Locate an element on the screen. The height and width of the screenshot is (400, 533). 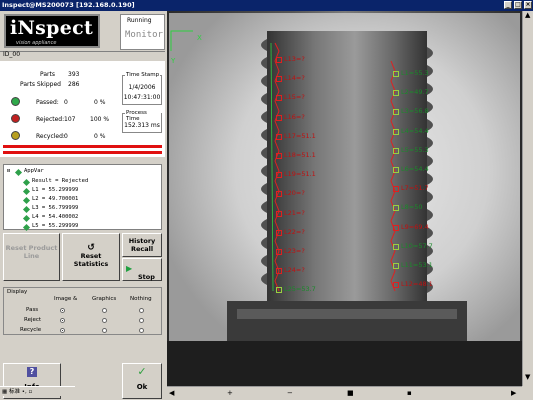
tree-item: L2 = 49.700001 is located at coordinates (55, 199).